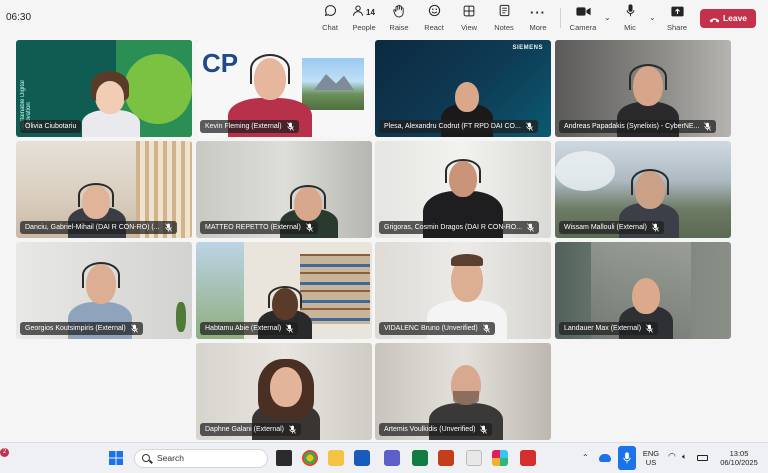  I want to click on participant-name-label: Olivia Ciubotariu, so click(51, 126).